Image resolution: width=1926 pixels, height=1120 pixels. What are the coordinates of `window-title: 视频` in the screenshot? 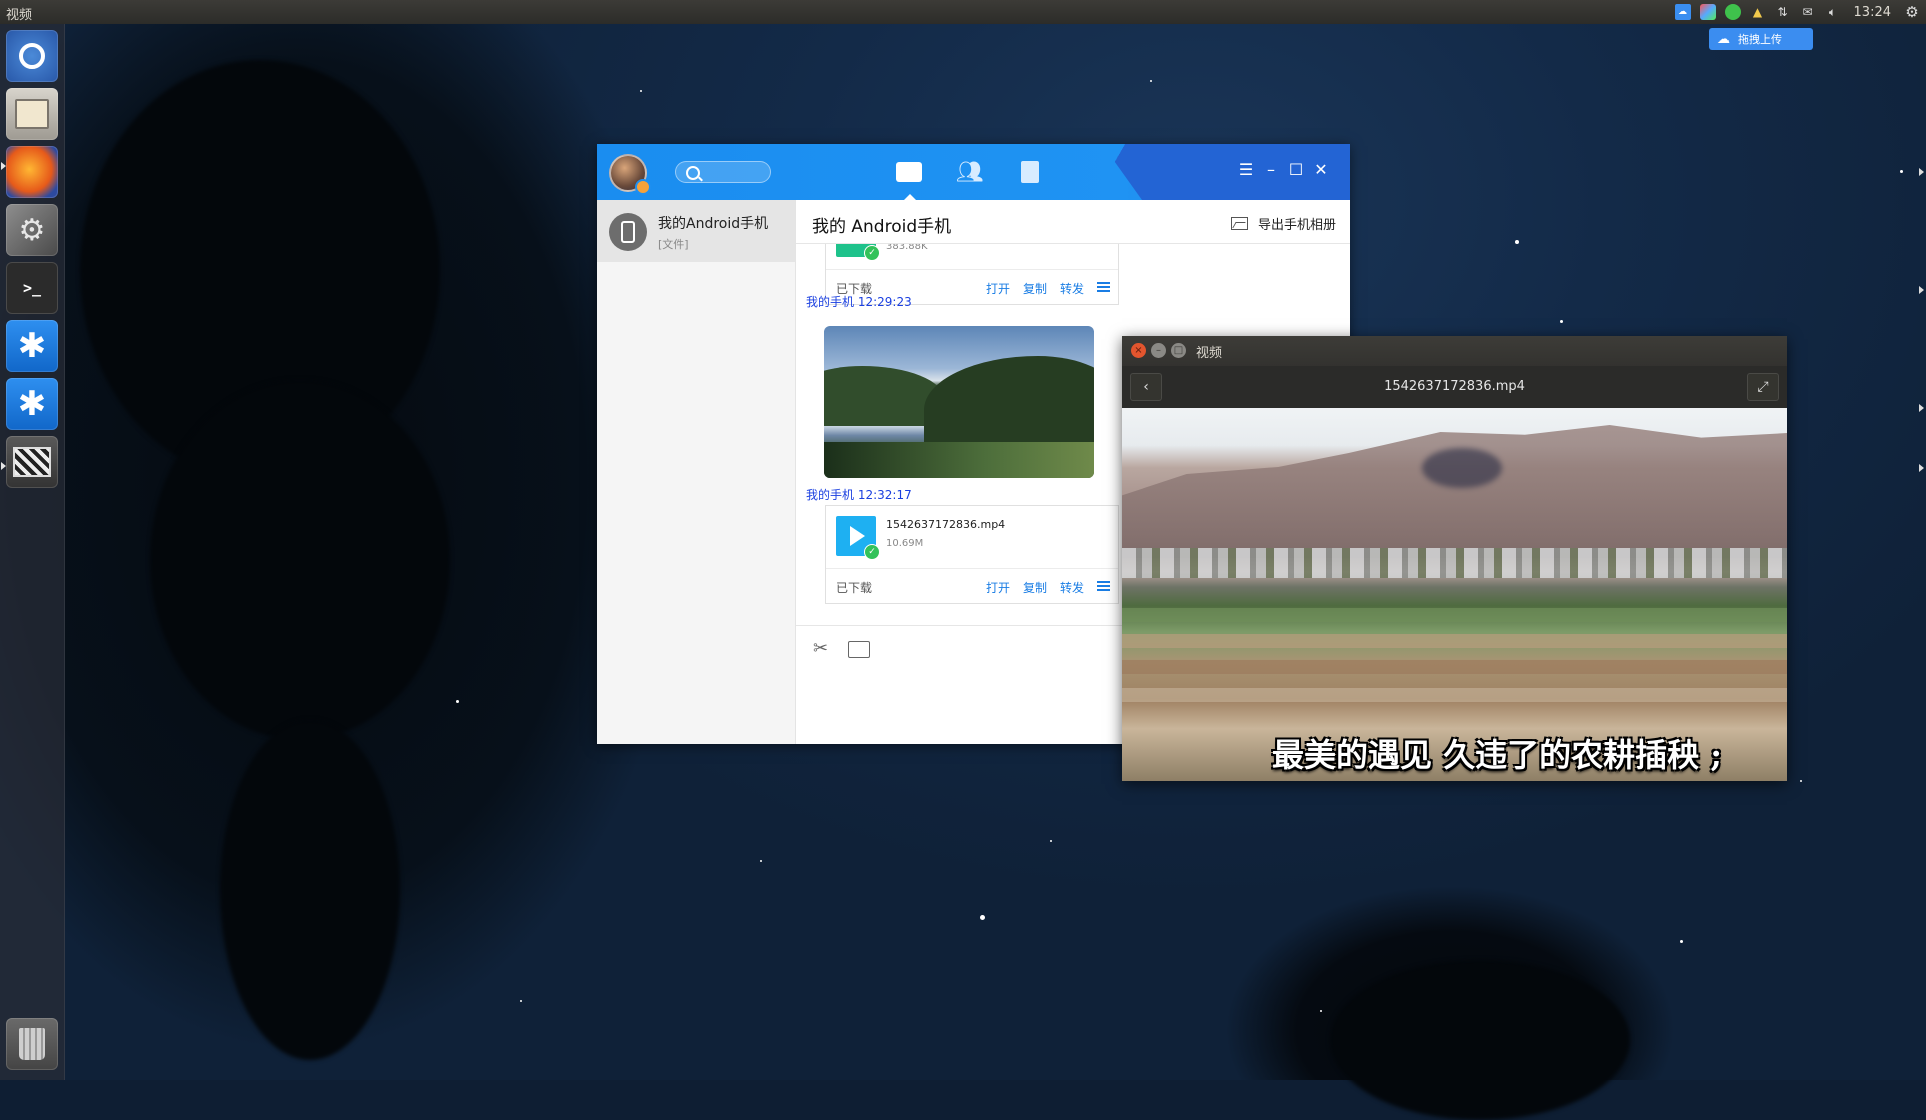 It's located at (1209, 353).